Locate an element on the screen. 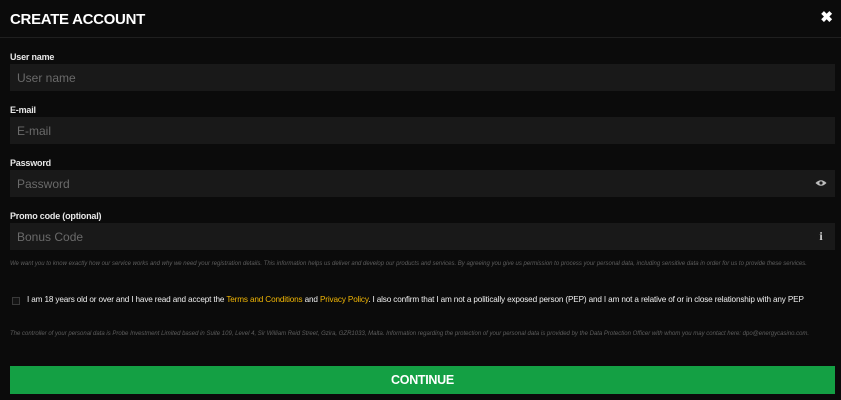 The height and width of the screenshot is (400, 841). modal-header: CREATE ACCOUNT ✖ is located at coordinates (420, 19).